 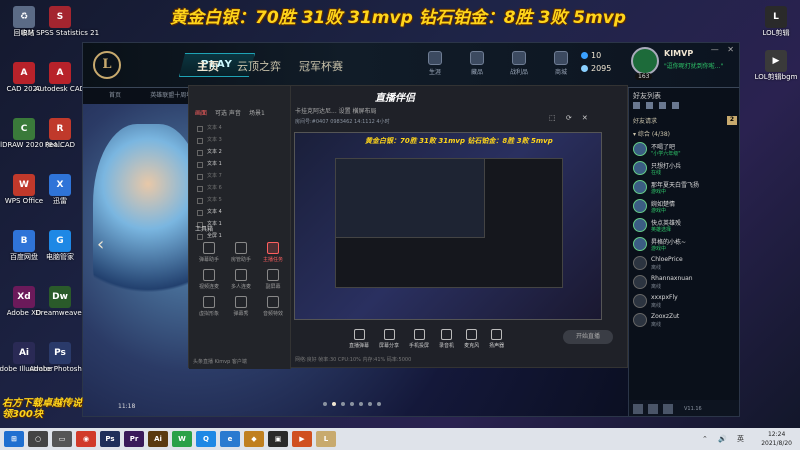 I want to click on scene-source-item: 文本 6, so click(x=239, y=188).